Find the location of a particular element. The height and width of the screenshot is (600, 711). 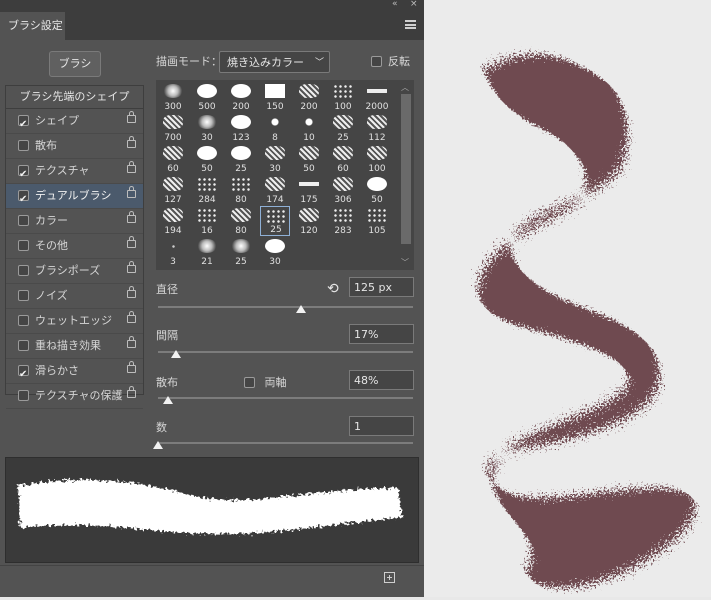

diameter-field: 125 px is located at coordinates (381, 287).